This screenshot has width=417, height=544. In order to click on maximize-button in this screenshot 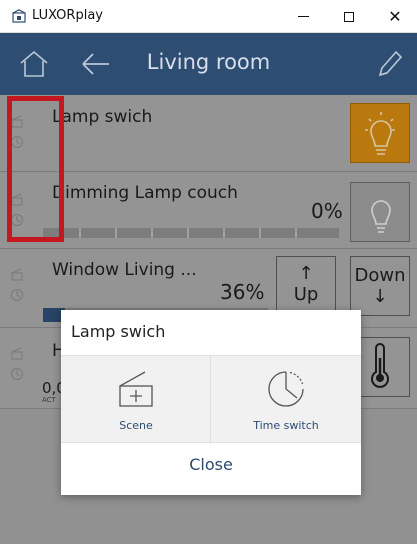, I will do `click(349, 16)`.